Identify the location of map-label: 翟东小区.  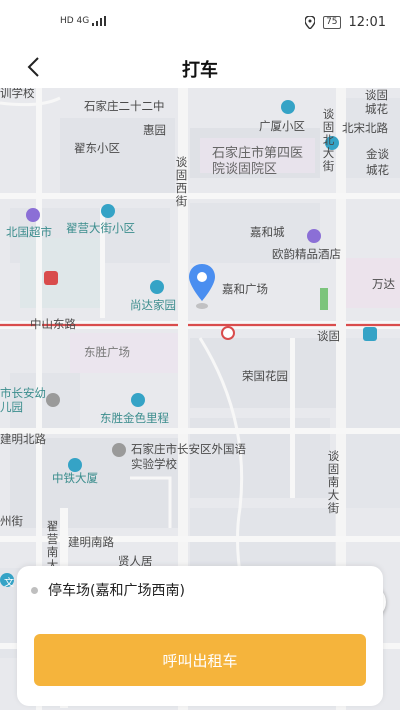
(97, 148).